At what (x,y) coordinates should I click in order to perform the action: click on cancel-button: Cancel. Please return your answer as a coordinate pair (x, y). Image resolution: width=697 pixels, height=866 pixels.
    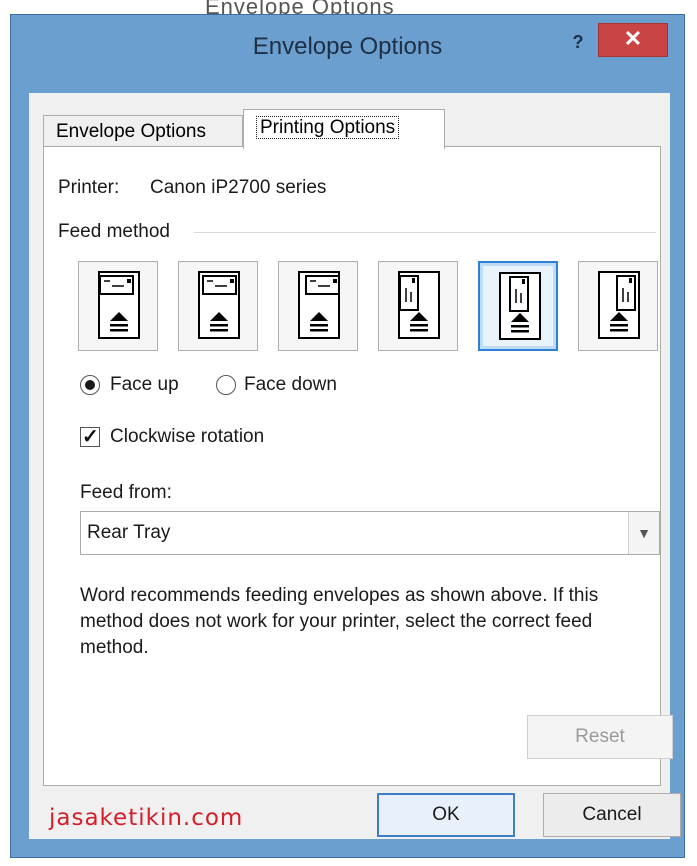
    Looking at the image, I should click on (612, 815).